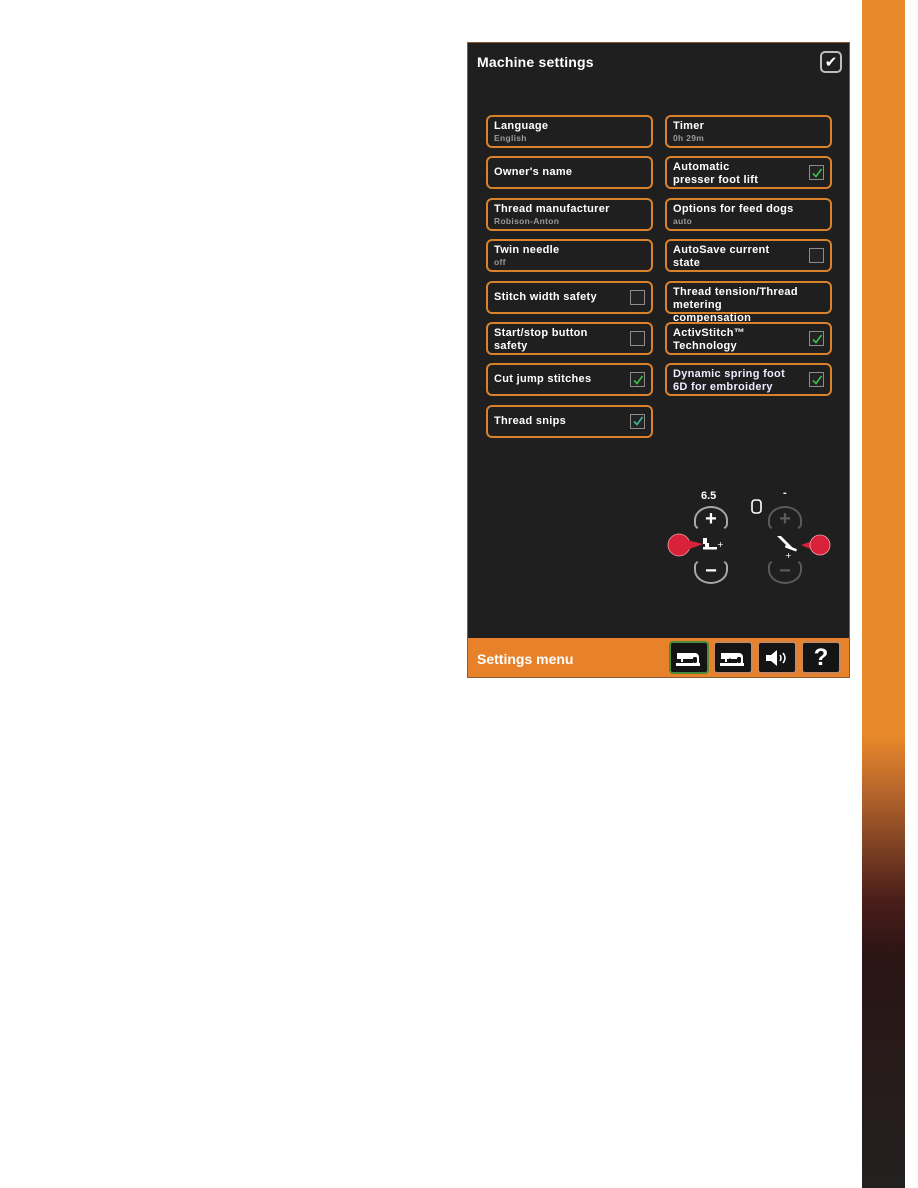 The width and height of the screenshot is (918, 1188). What do you see at coordinates (883, 594) in the screenshot?
I see `chapter-tab-bar` at bounding box center [883, 594].